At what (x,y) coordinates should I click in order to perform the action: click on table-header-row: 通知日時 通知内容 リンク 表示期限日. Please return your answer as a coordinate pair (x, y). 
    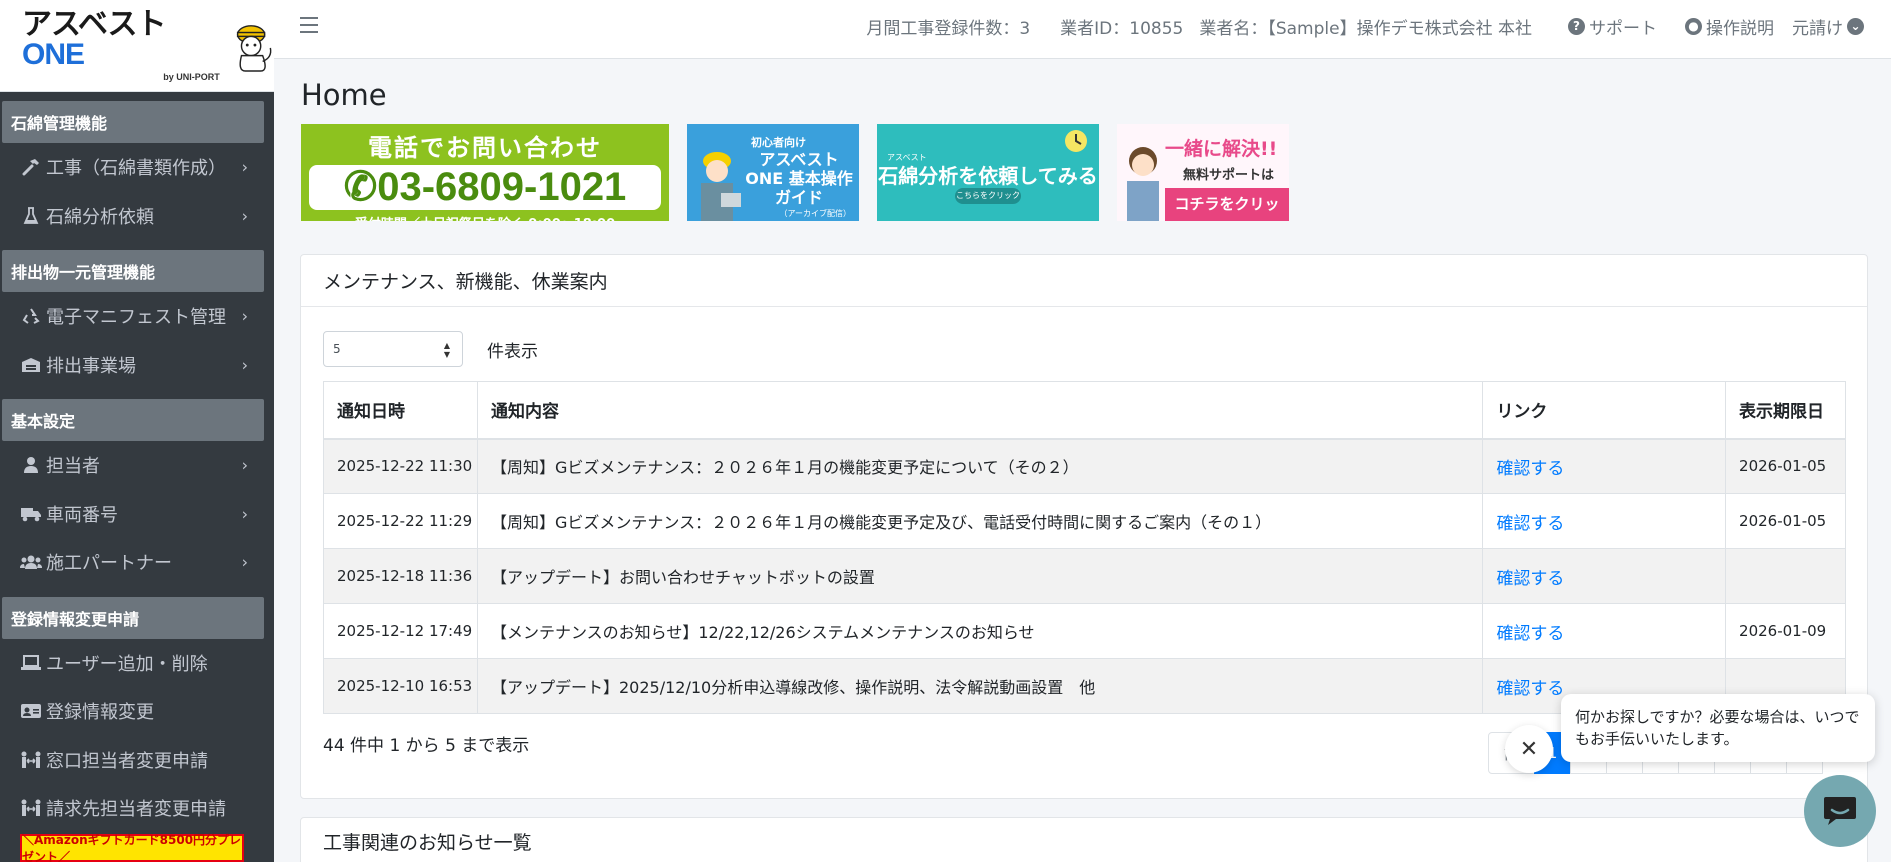
    Looking at the image, I should click on (1084, 410).